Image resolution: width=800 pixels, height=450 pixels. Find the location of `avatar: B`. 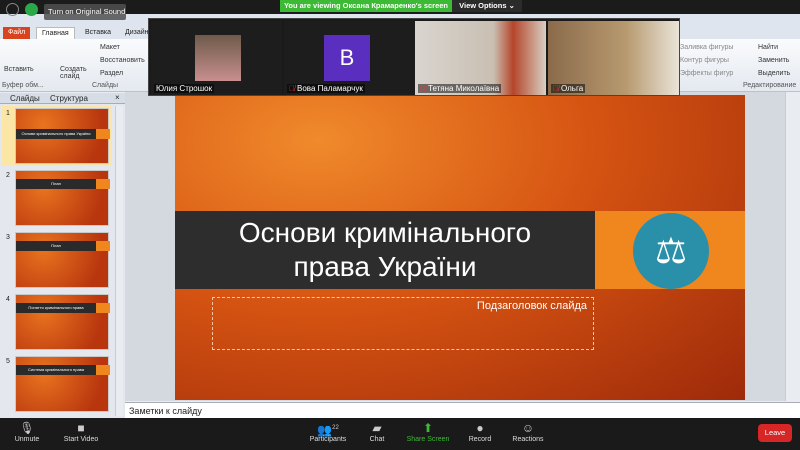

avatar: B is located at coordinates (347, 58).